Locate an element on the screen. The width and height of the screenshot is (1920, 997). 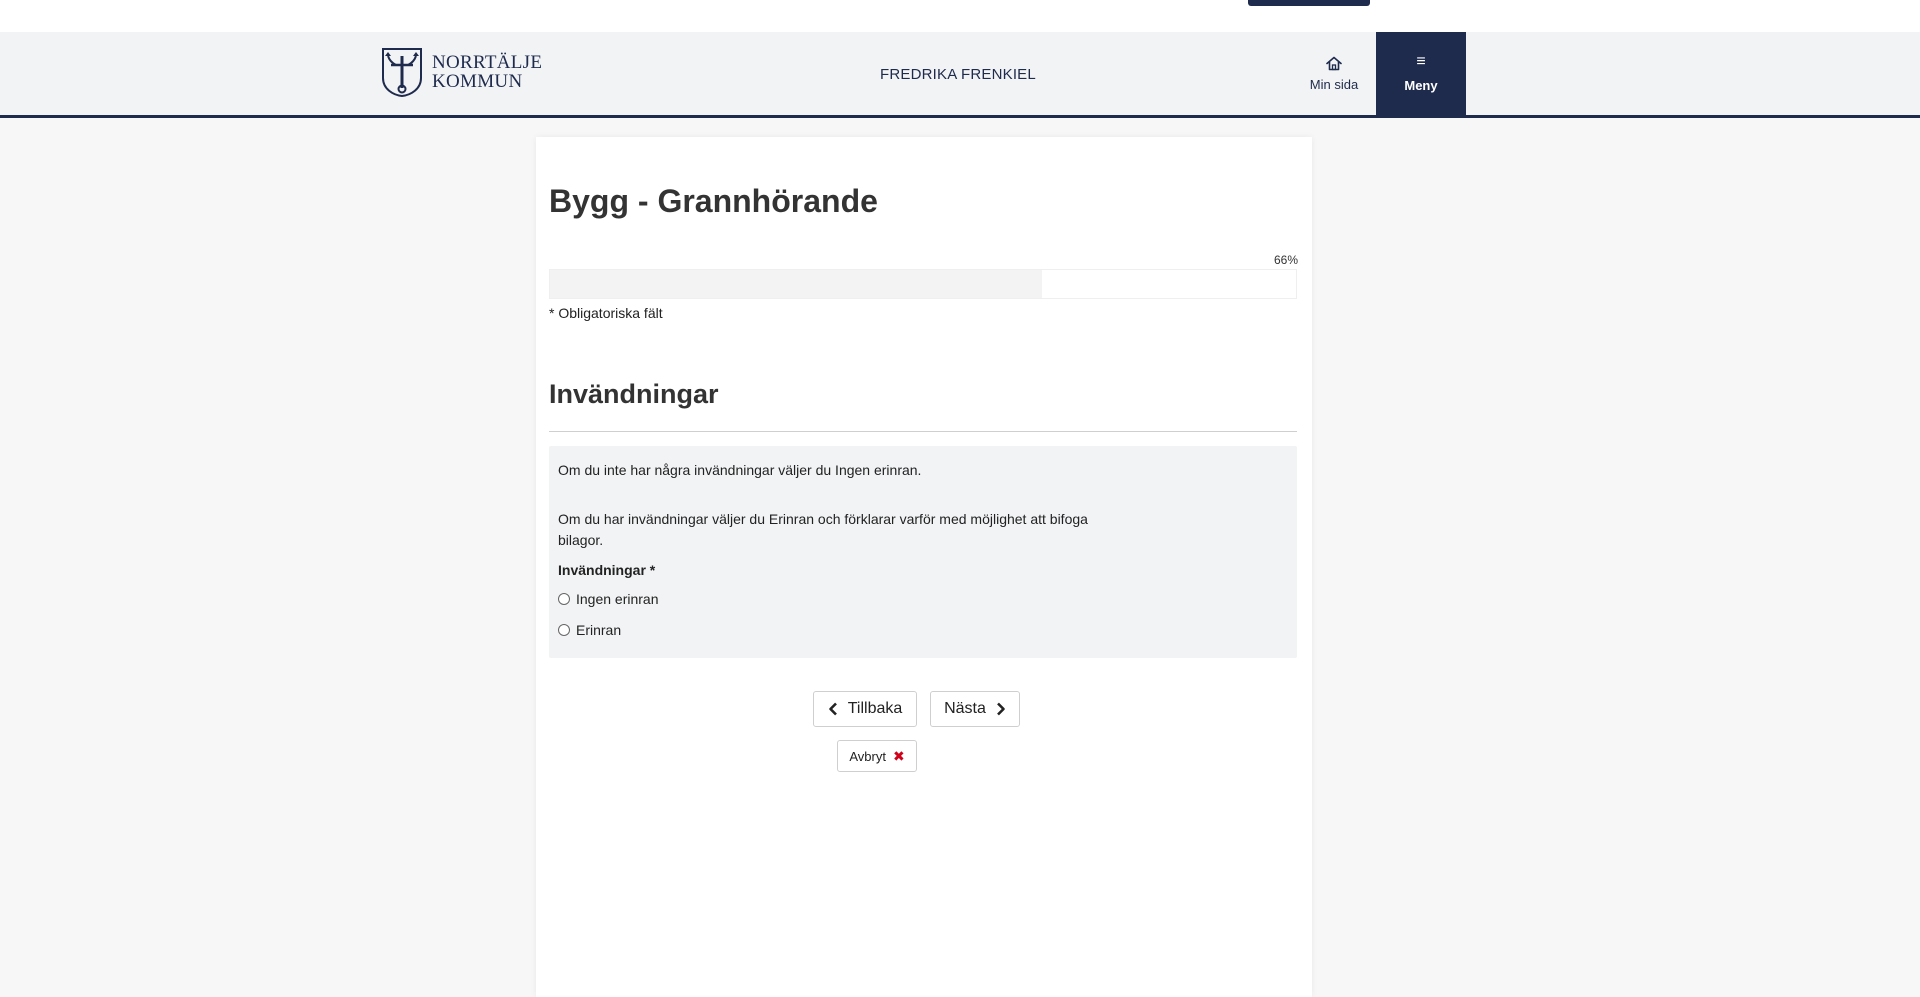
next-button: Nästa is located at coordinates (975, 709).